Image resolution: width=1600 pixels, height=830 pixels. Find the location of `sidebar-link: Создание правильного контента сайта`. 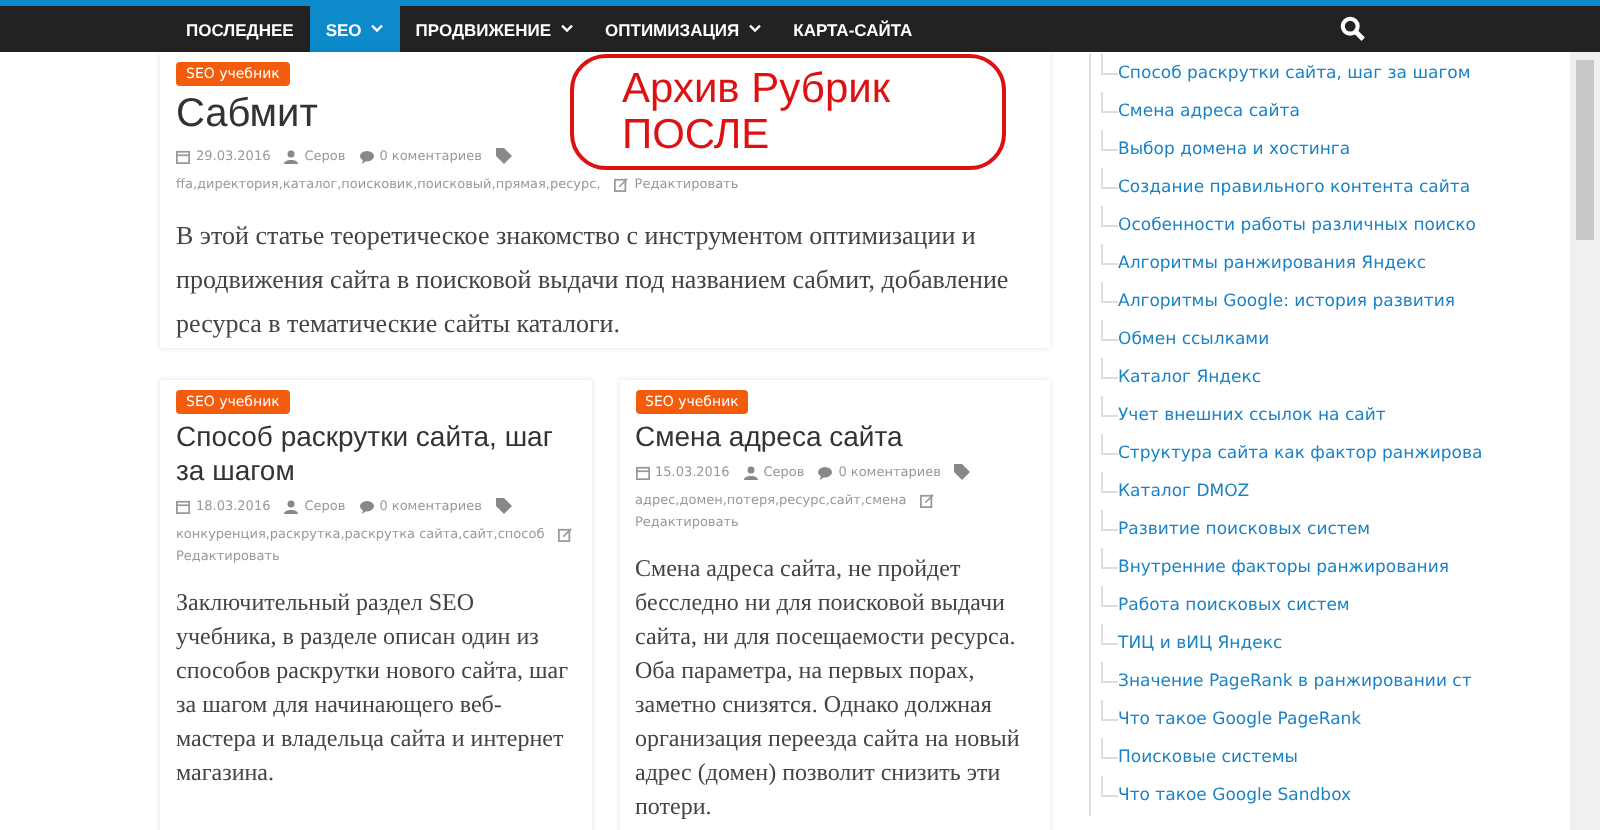

sidebar-link: Создание правильного контента сайта is located at coordinates (1294, 187).